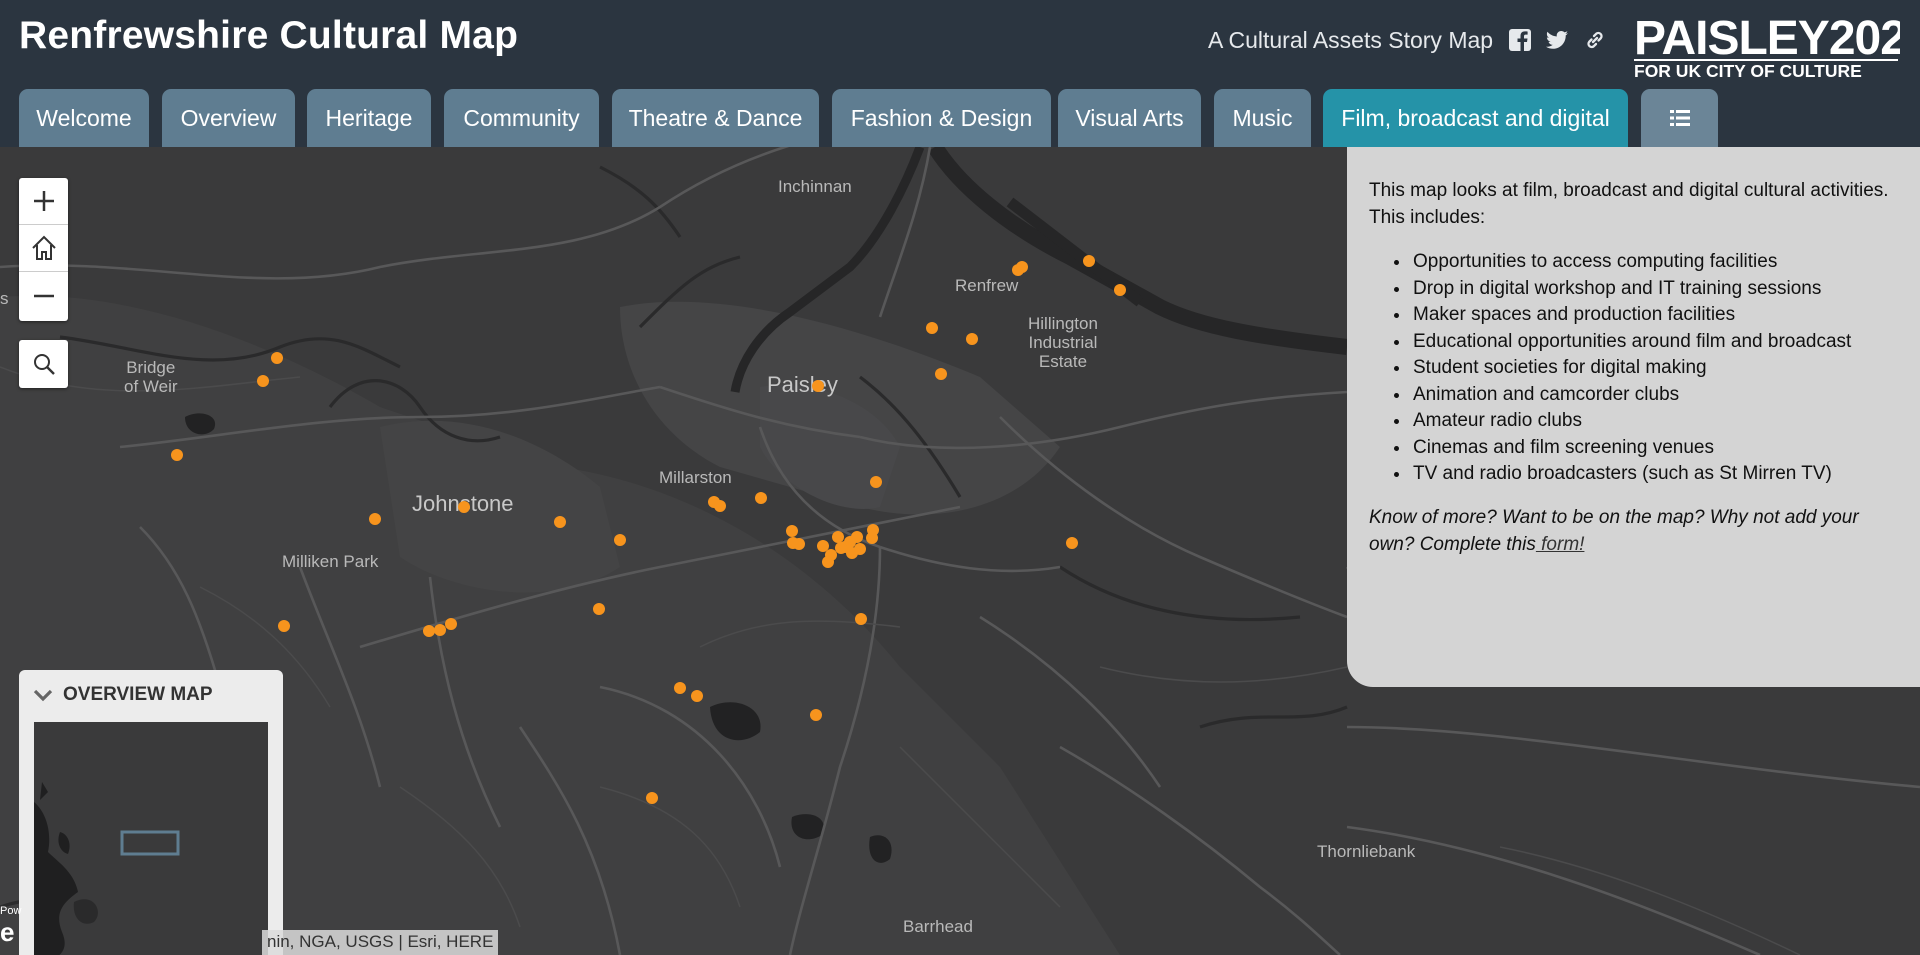  Describe the element at coordinates (369, 118) in the screenshot. I see `tab-heritage: Heritage` at that location.